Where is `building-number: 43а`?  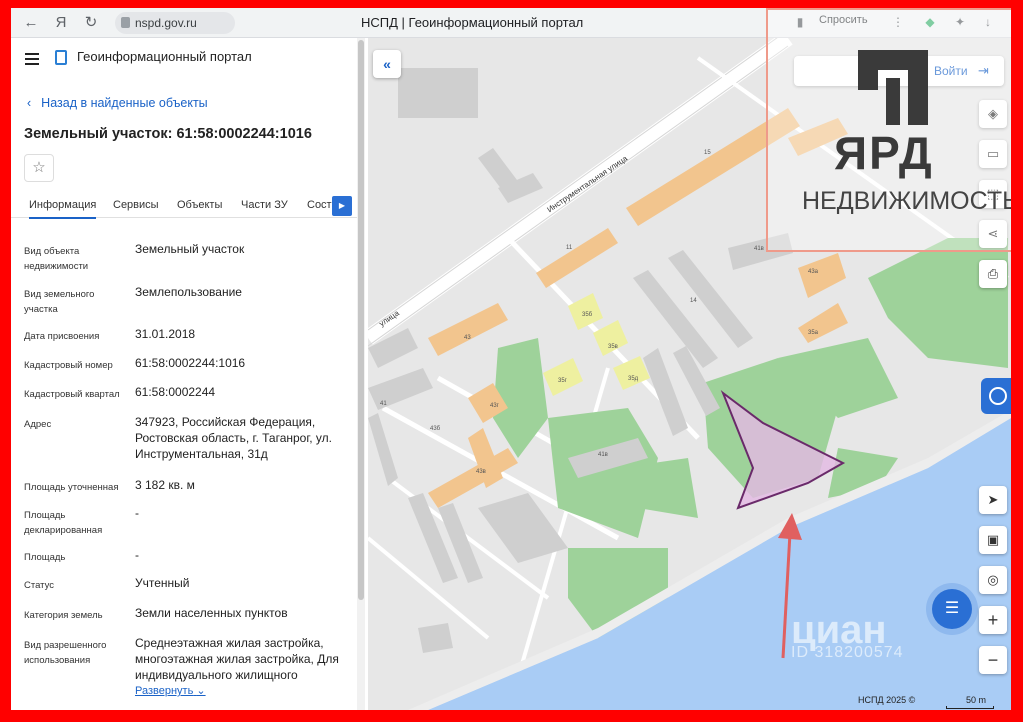 building-number: 43а is located at coordinates (813, 272).